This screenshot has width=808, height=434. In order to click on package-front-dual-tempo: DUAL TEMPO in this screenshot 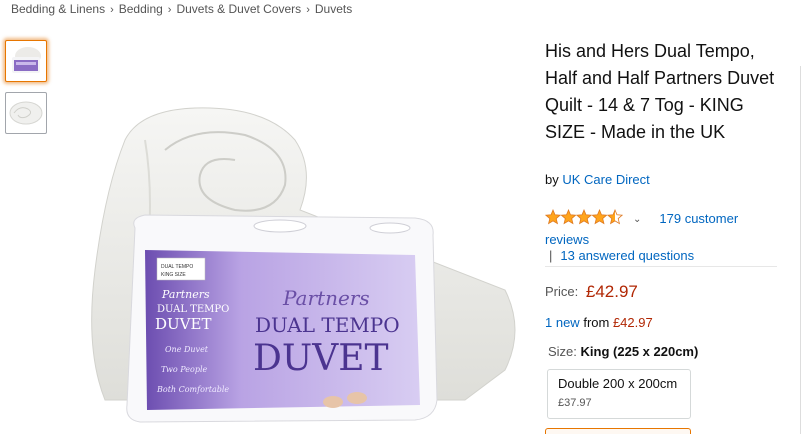, I will do `click(327, 325)`.